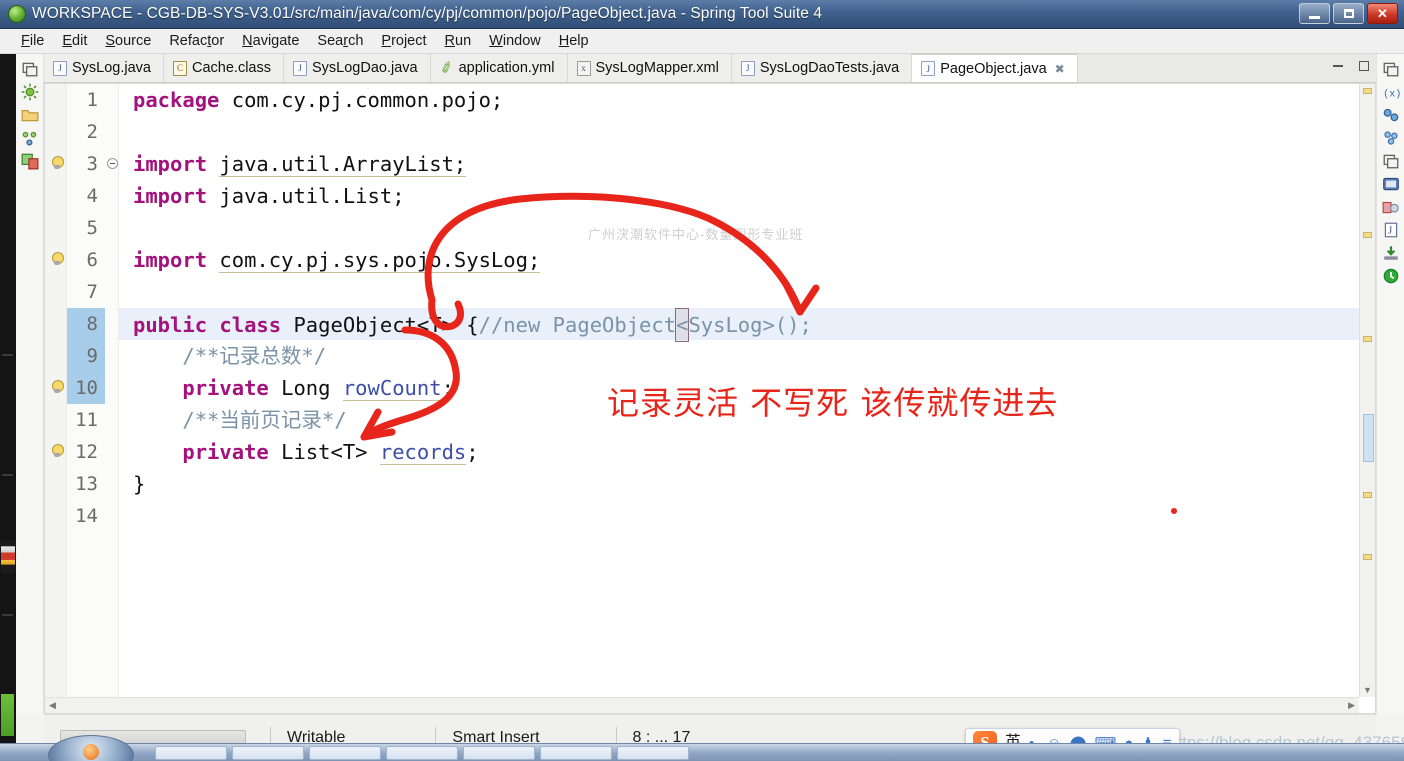 This screenshot has height=761, width=1404. I want to click on code-line: /**记录总数*/, so click(739, 356).